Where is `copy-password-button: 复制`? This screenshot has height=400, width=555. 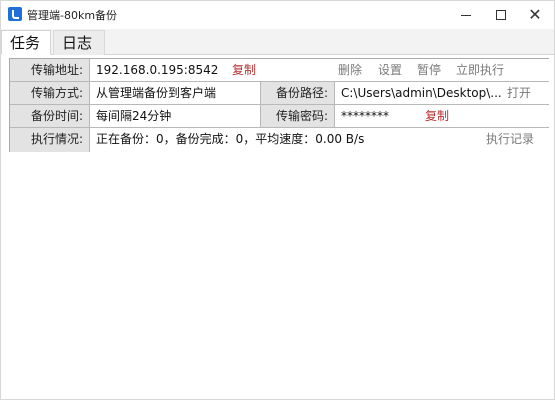 copy-password-button: 复制 is located at coordinates (437, 116).